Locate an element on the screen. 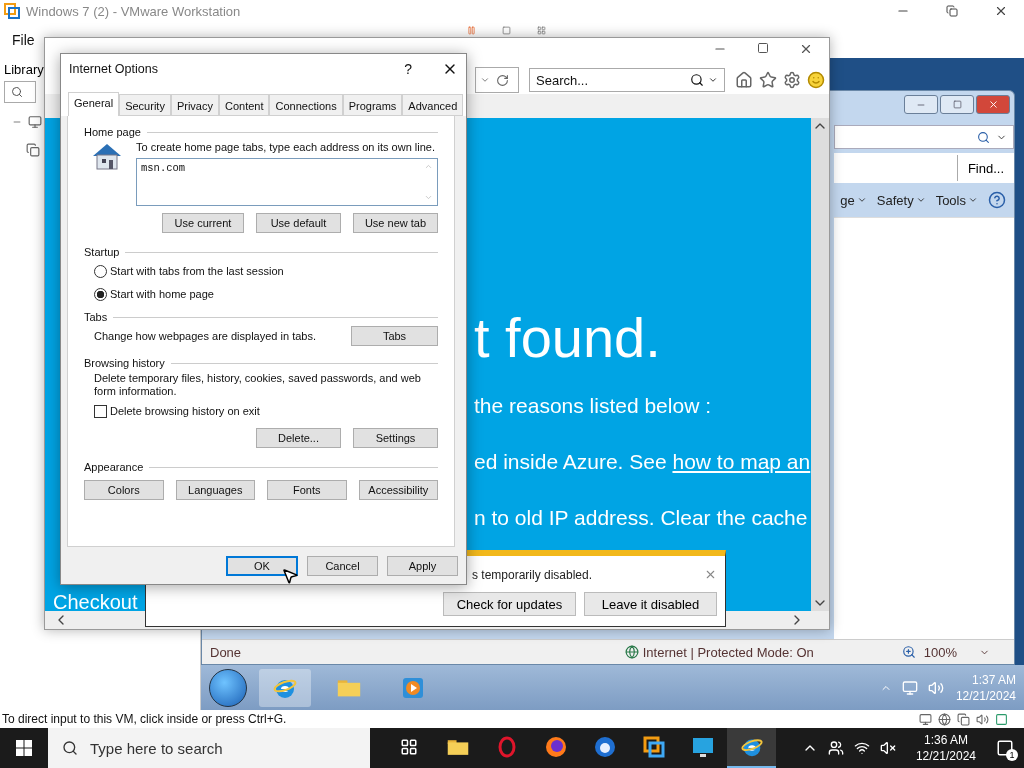 This screenshot has height=768, width=1024. dialog-button: Cancel is located at coordinates (342, 565).